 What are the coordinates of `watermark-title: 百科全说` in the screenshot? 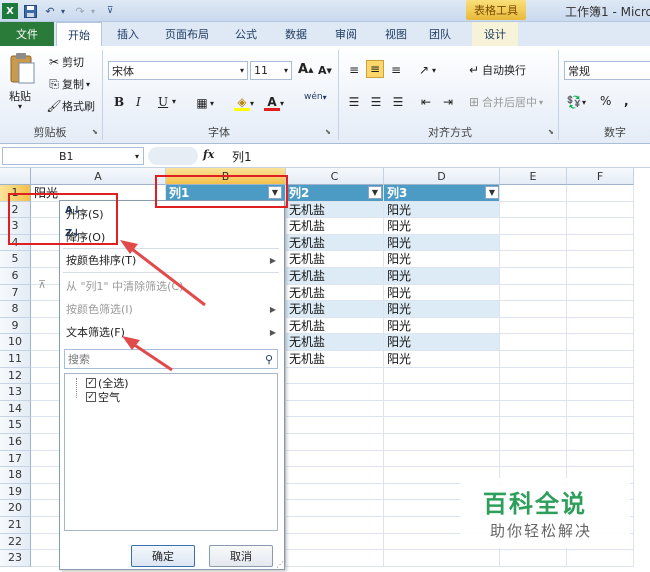 It's located at (535, 504).